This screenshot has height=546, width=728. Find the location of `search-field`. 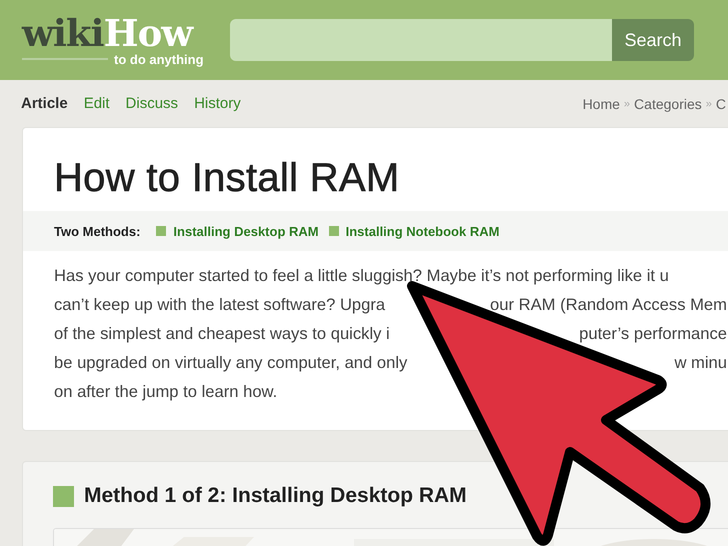

search-field is located at coordinates (421, 40).